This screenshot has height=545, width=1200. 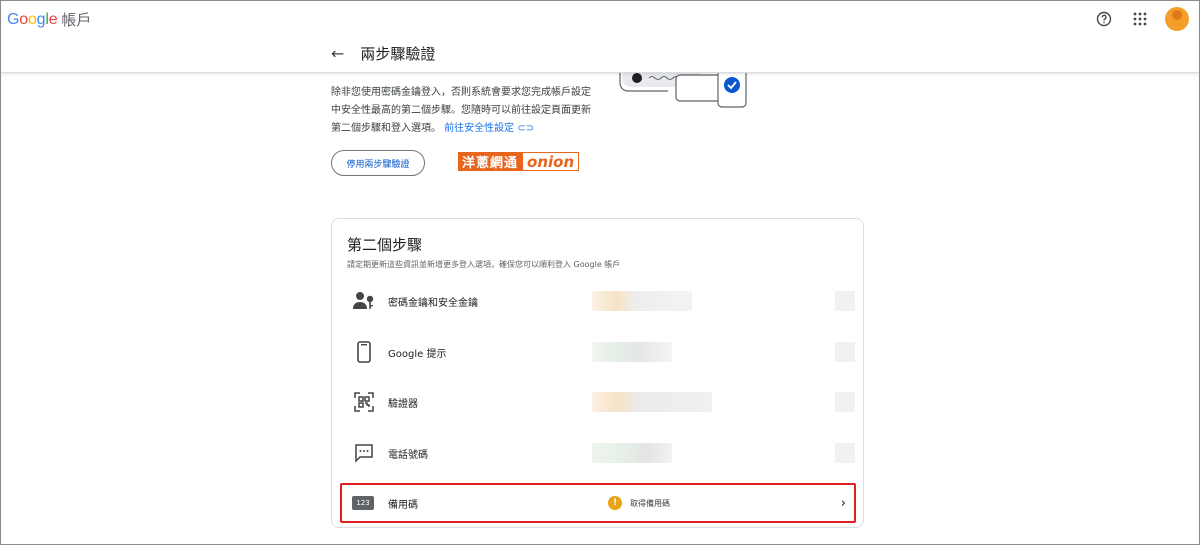 I want to click on top-icons, so click(x=1141, y=19).